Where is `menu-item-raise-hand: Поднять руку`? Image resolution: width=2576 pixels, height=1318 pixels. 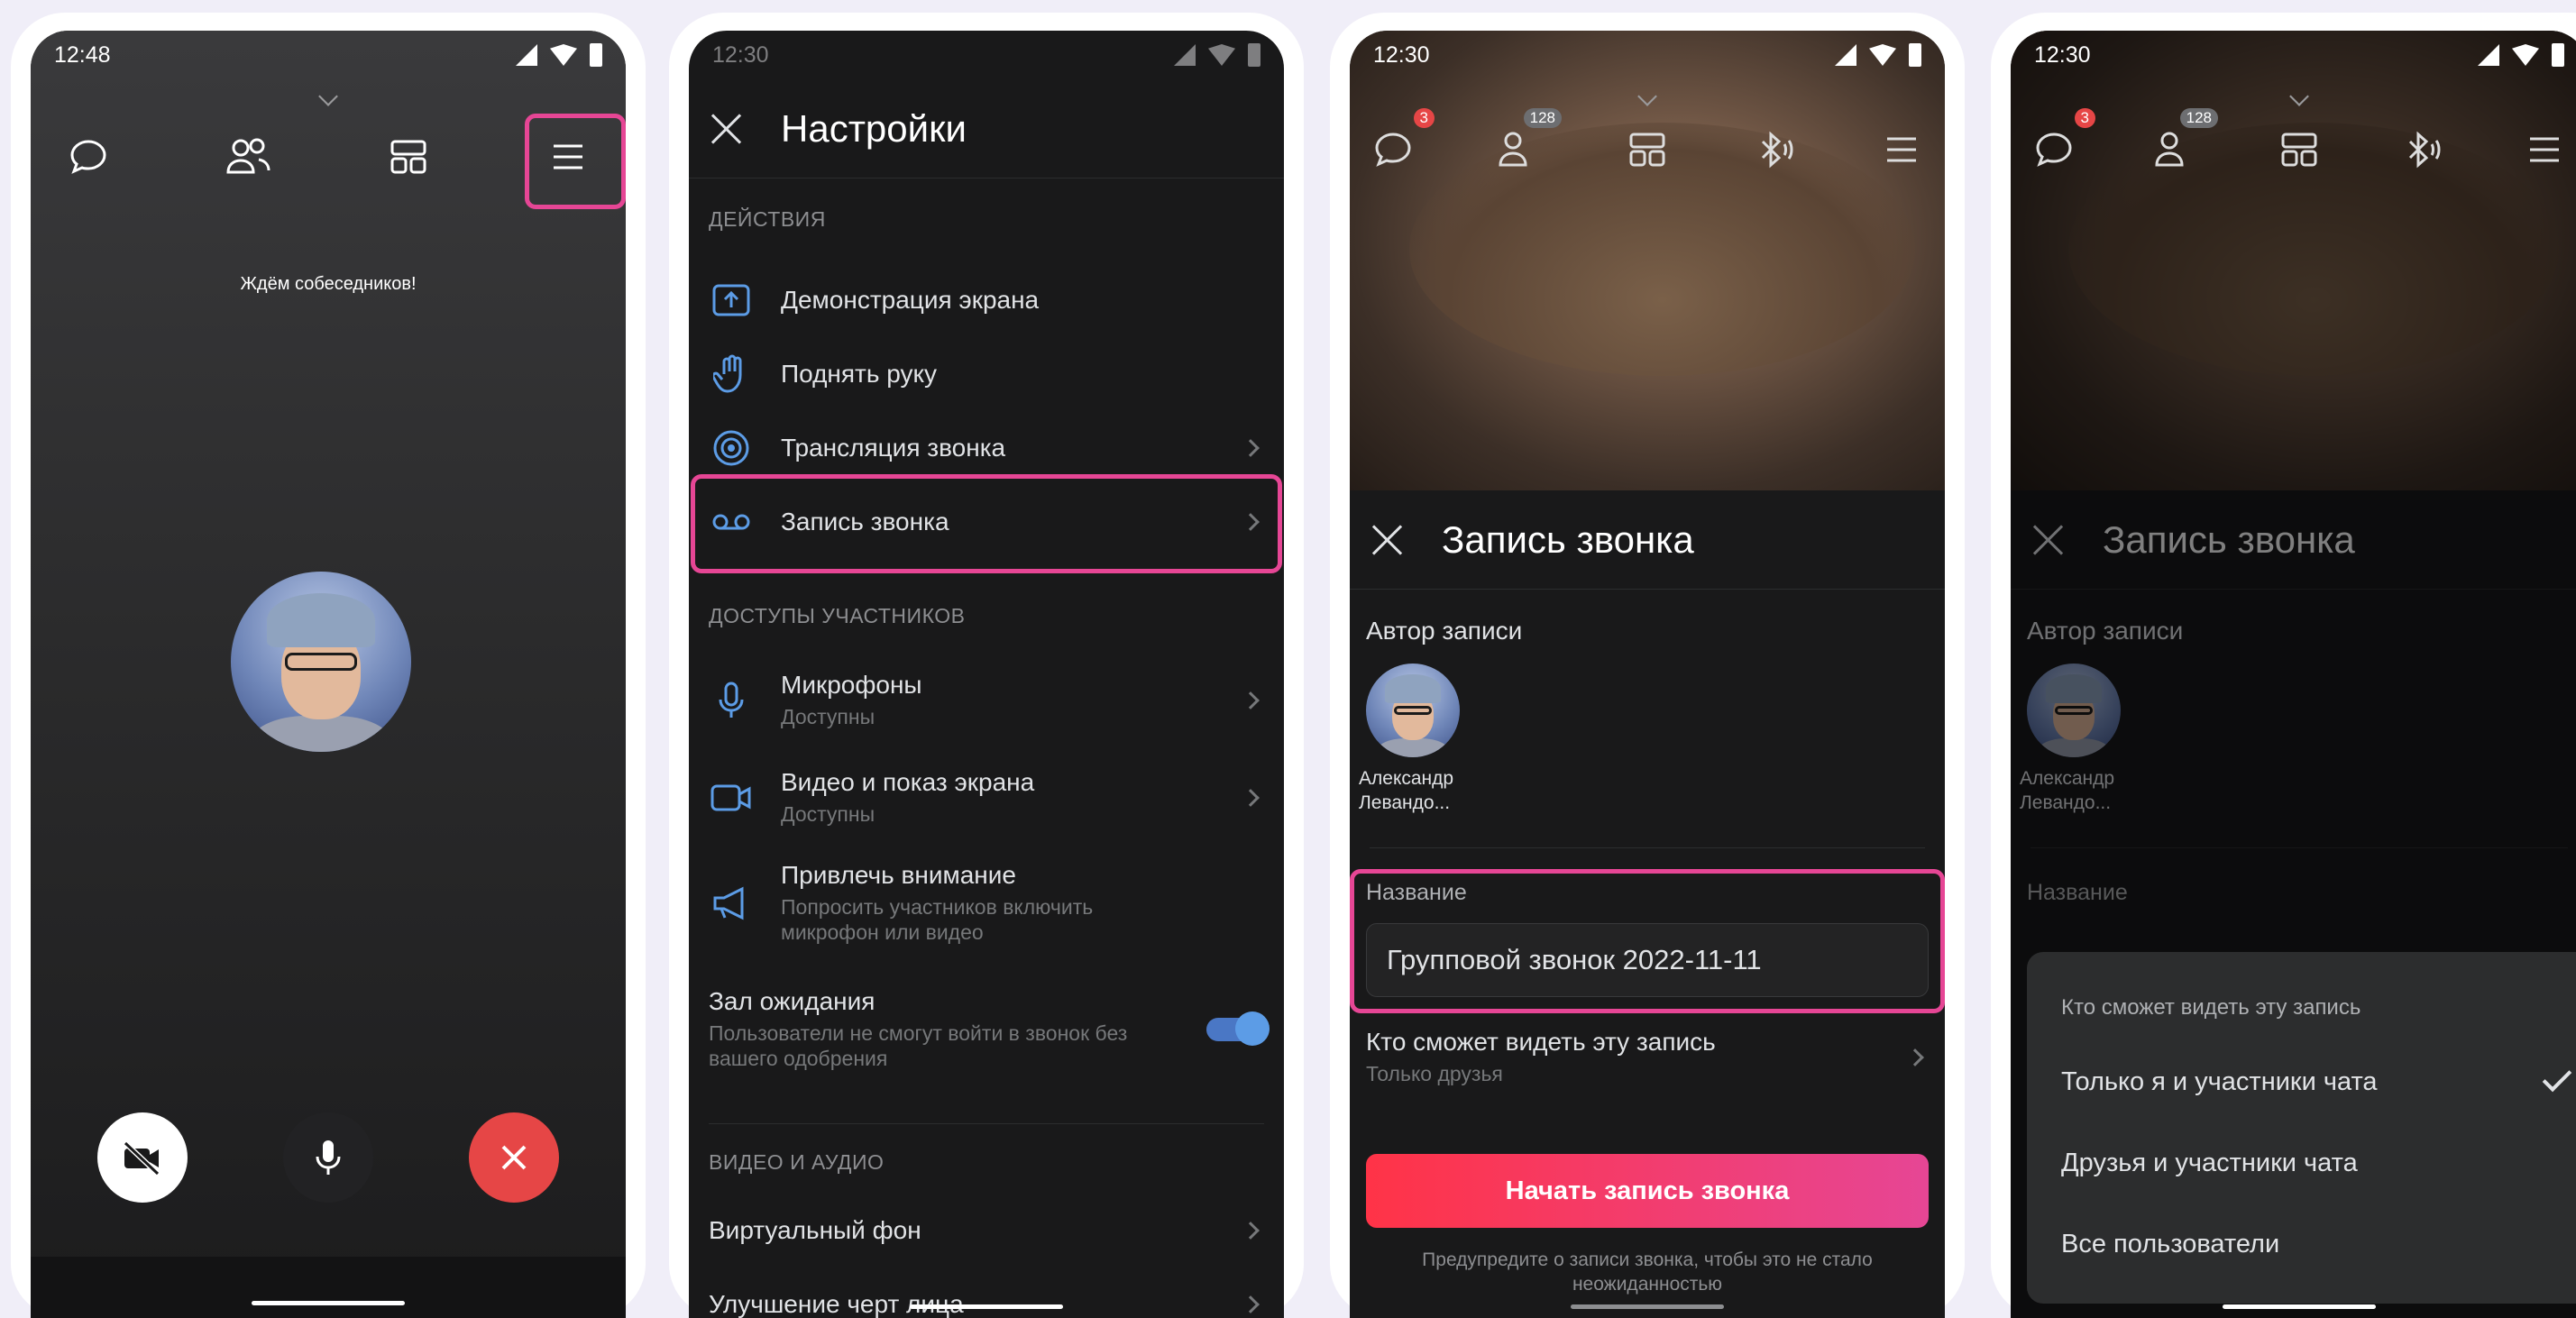
menu-item-raise-hand: Поднять руку is located at coordinates (986, 374).